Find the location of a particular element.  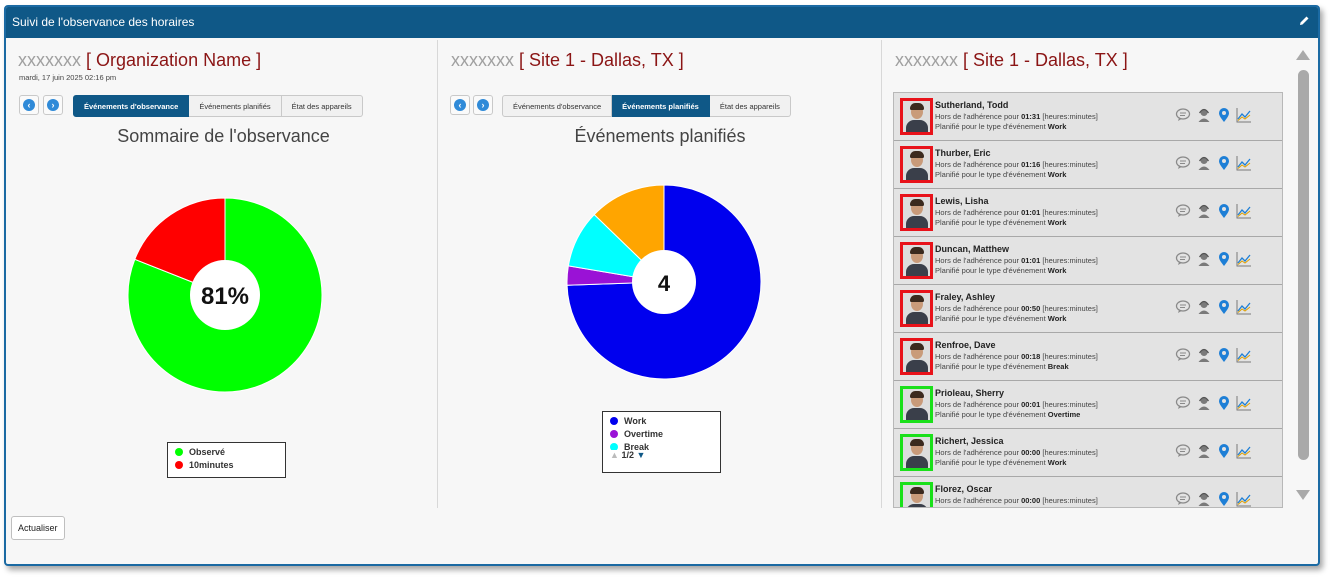

donut-center-label: 4 is located at coordinates (664, 283).